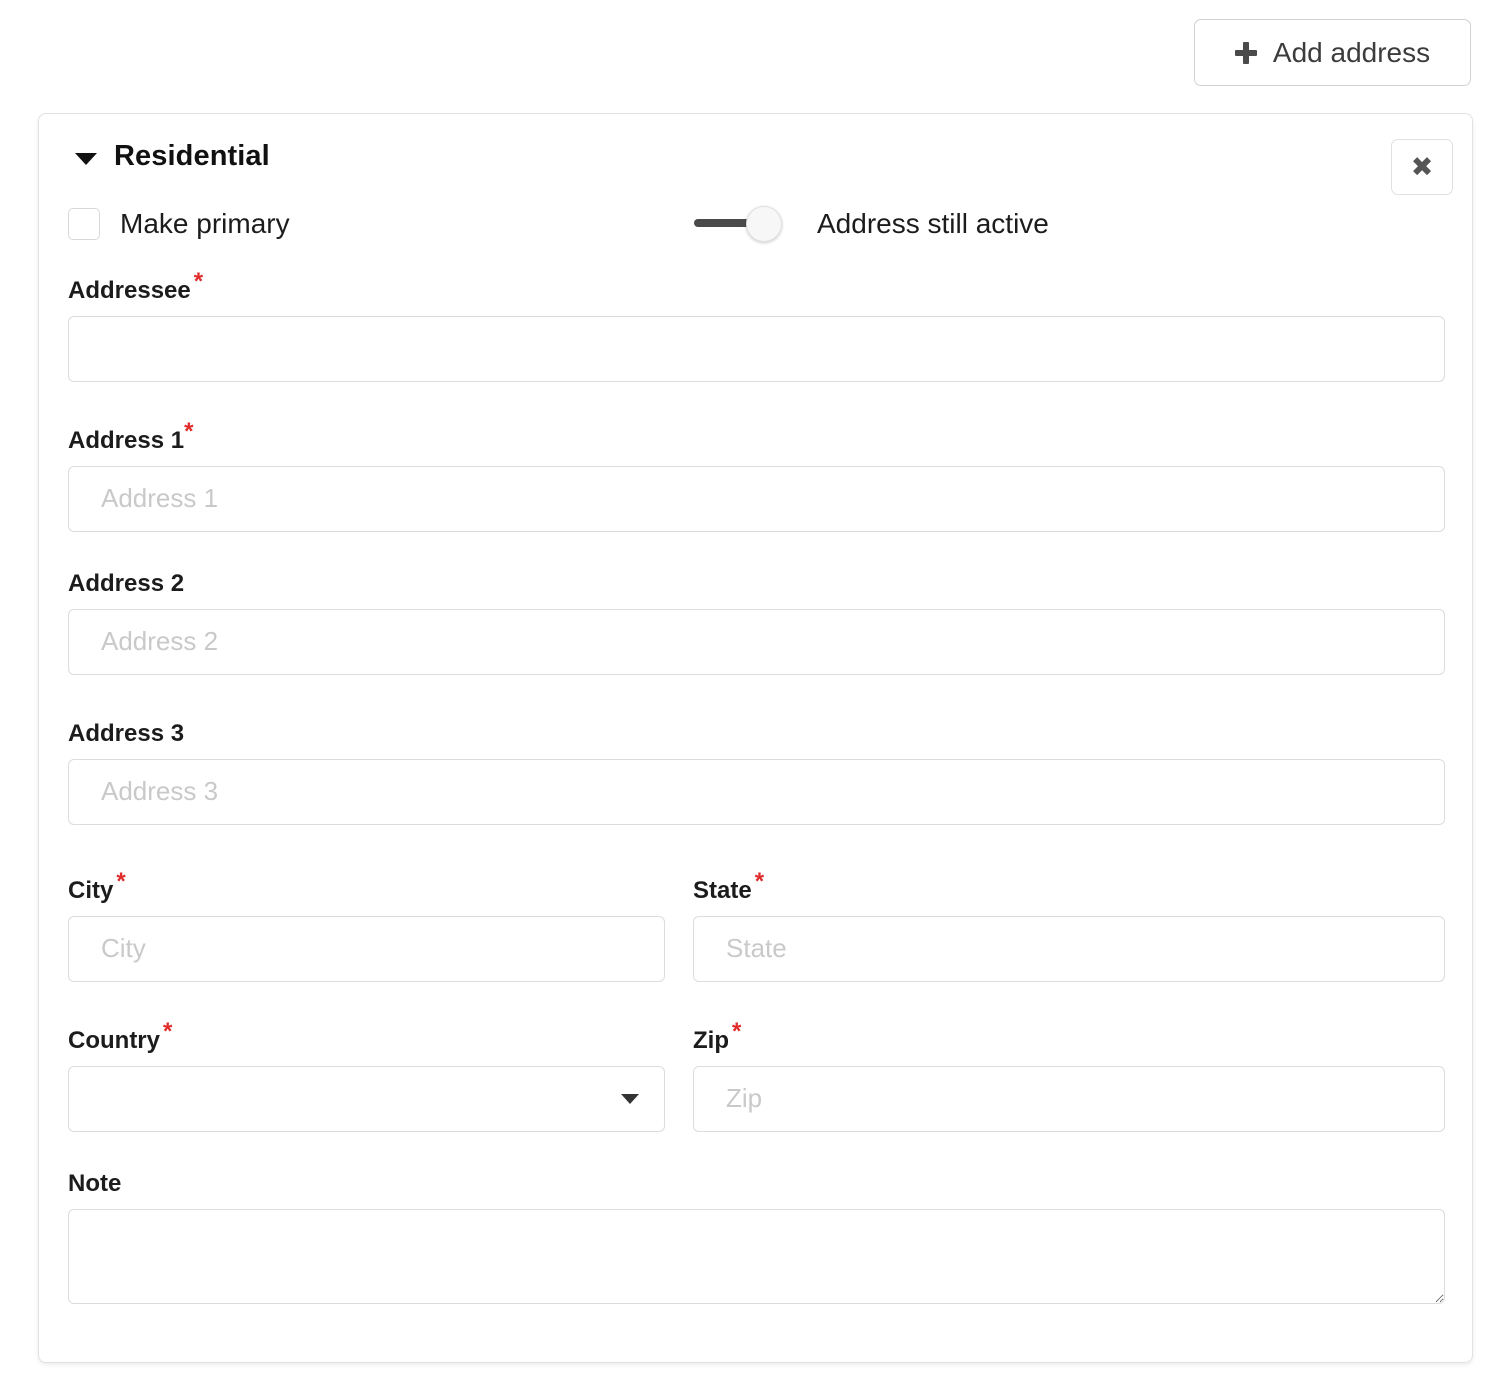  Describe the element at coordinates (192, 156) in the screenshot. I see `address-card-title: Residential` at that location.